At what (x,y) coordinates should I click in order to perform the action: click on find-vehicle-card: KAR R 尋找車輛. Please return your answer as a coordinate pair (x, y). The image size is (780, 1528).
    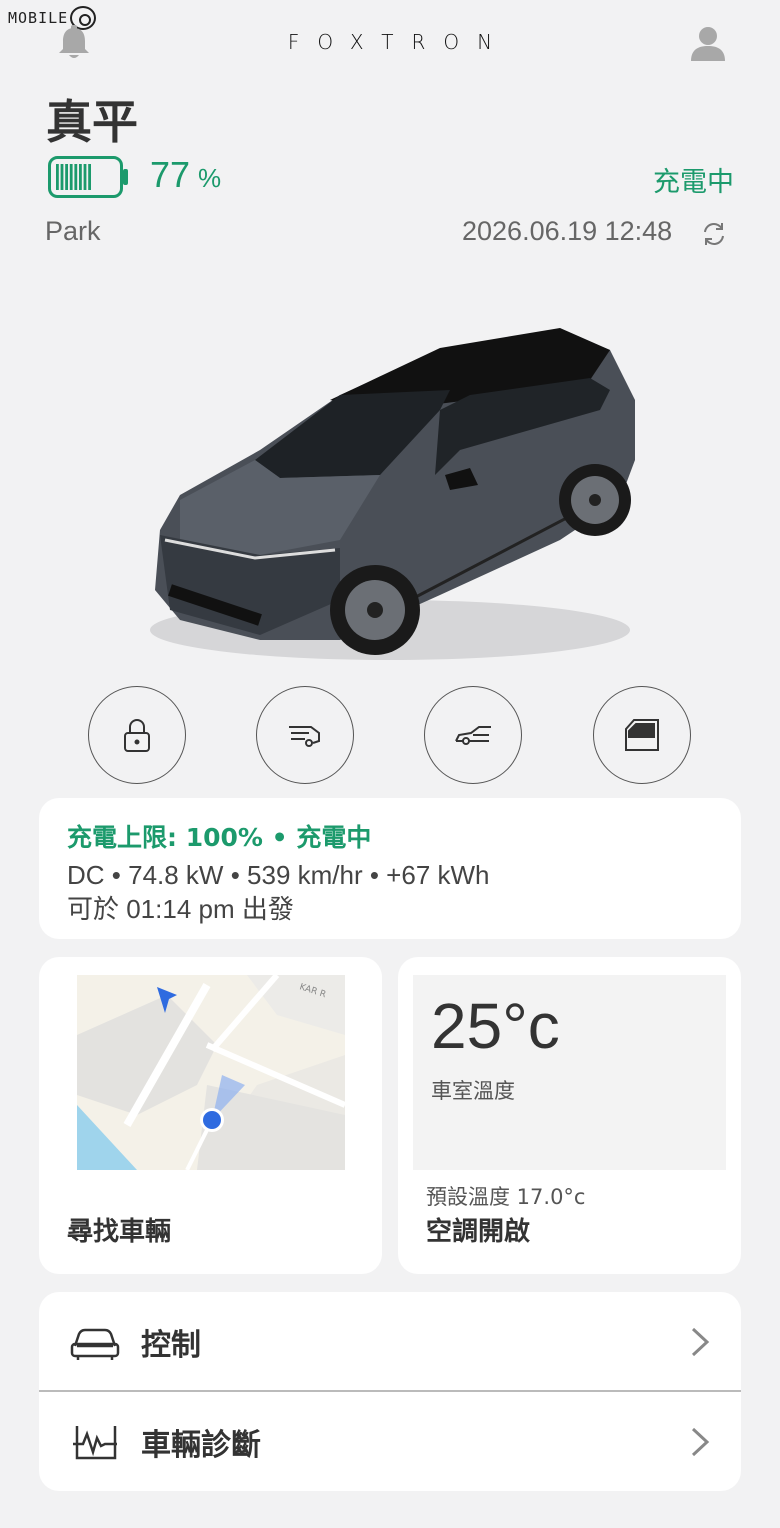
    Looking at the image, I should click on (210, 1115).